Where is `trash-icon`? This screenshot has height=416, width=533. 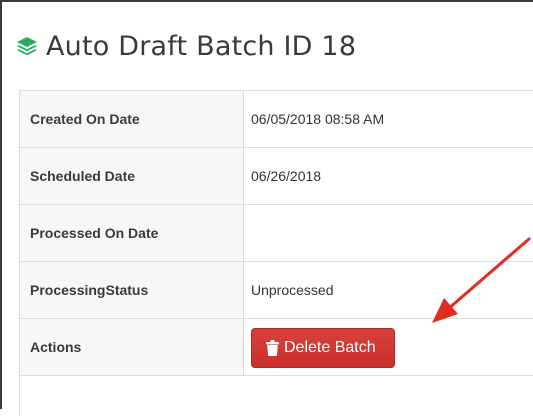 trash-icon is located at coordinates (272, 348).